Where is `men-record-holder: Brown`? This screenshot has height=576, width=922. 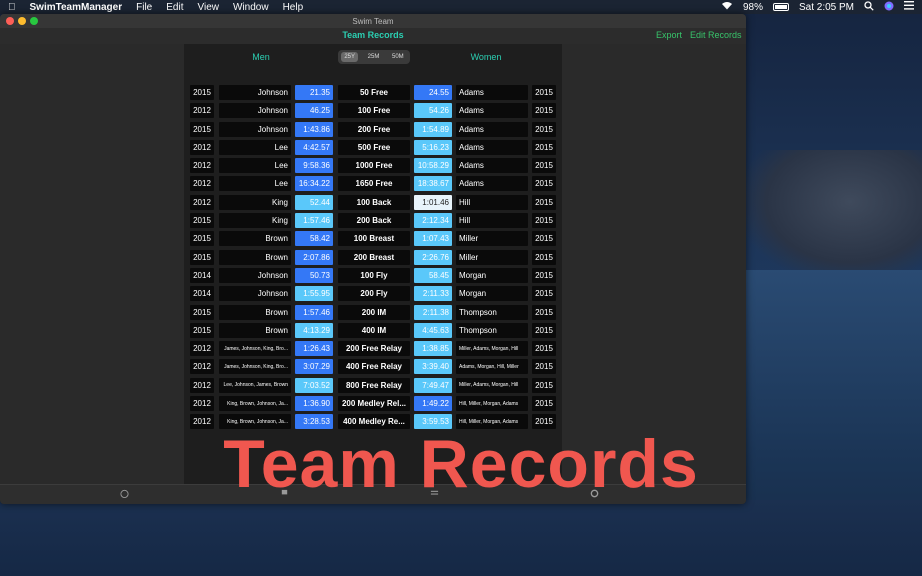 men-record-holder: Brown is located at coordinates (255, 330).